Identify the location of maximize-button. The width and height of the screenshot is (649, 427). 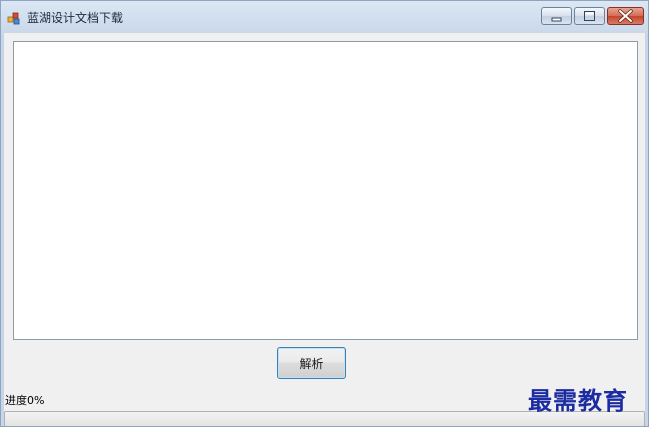
(589, 16).